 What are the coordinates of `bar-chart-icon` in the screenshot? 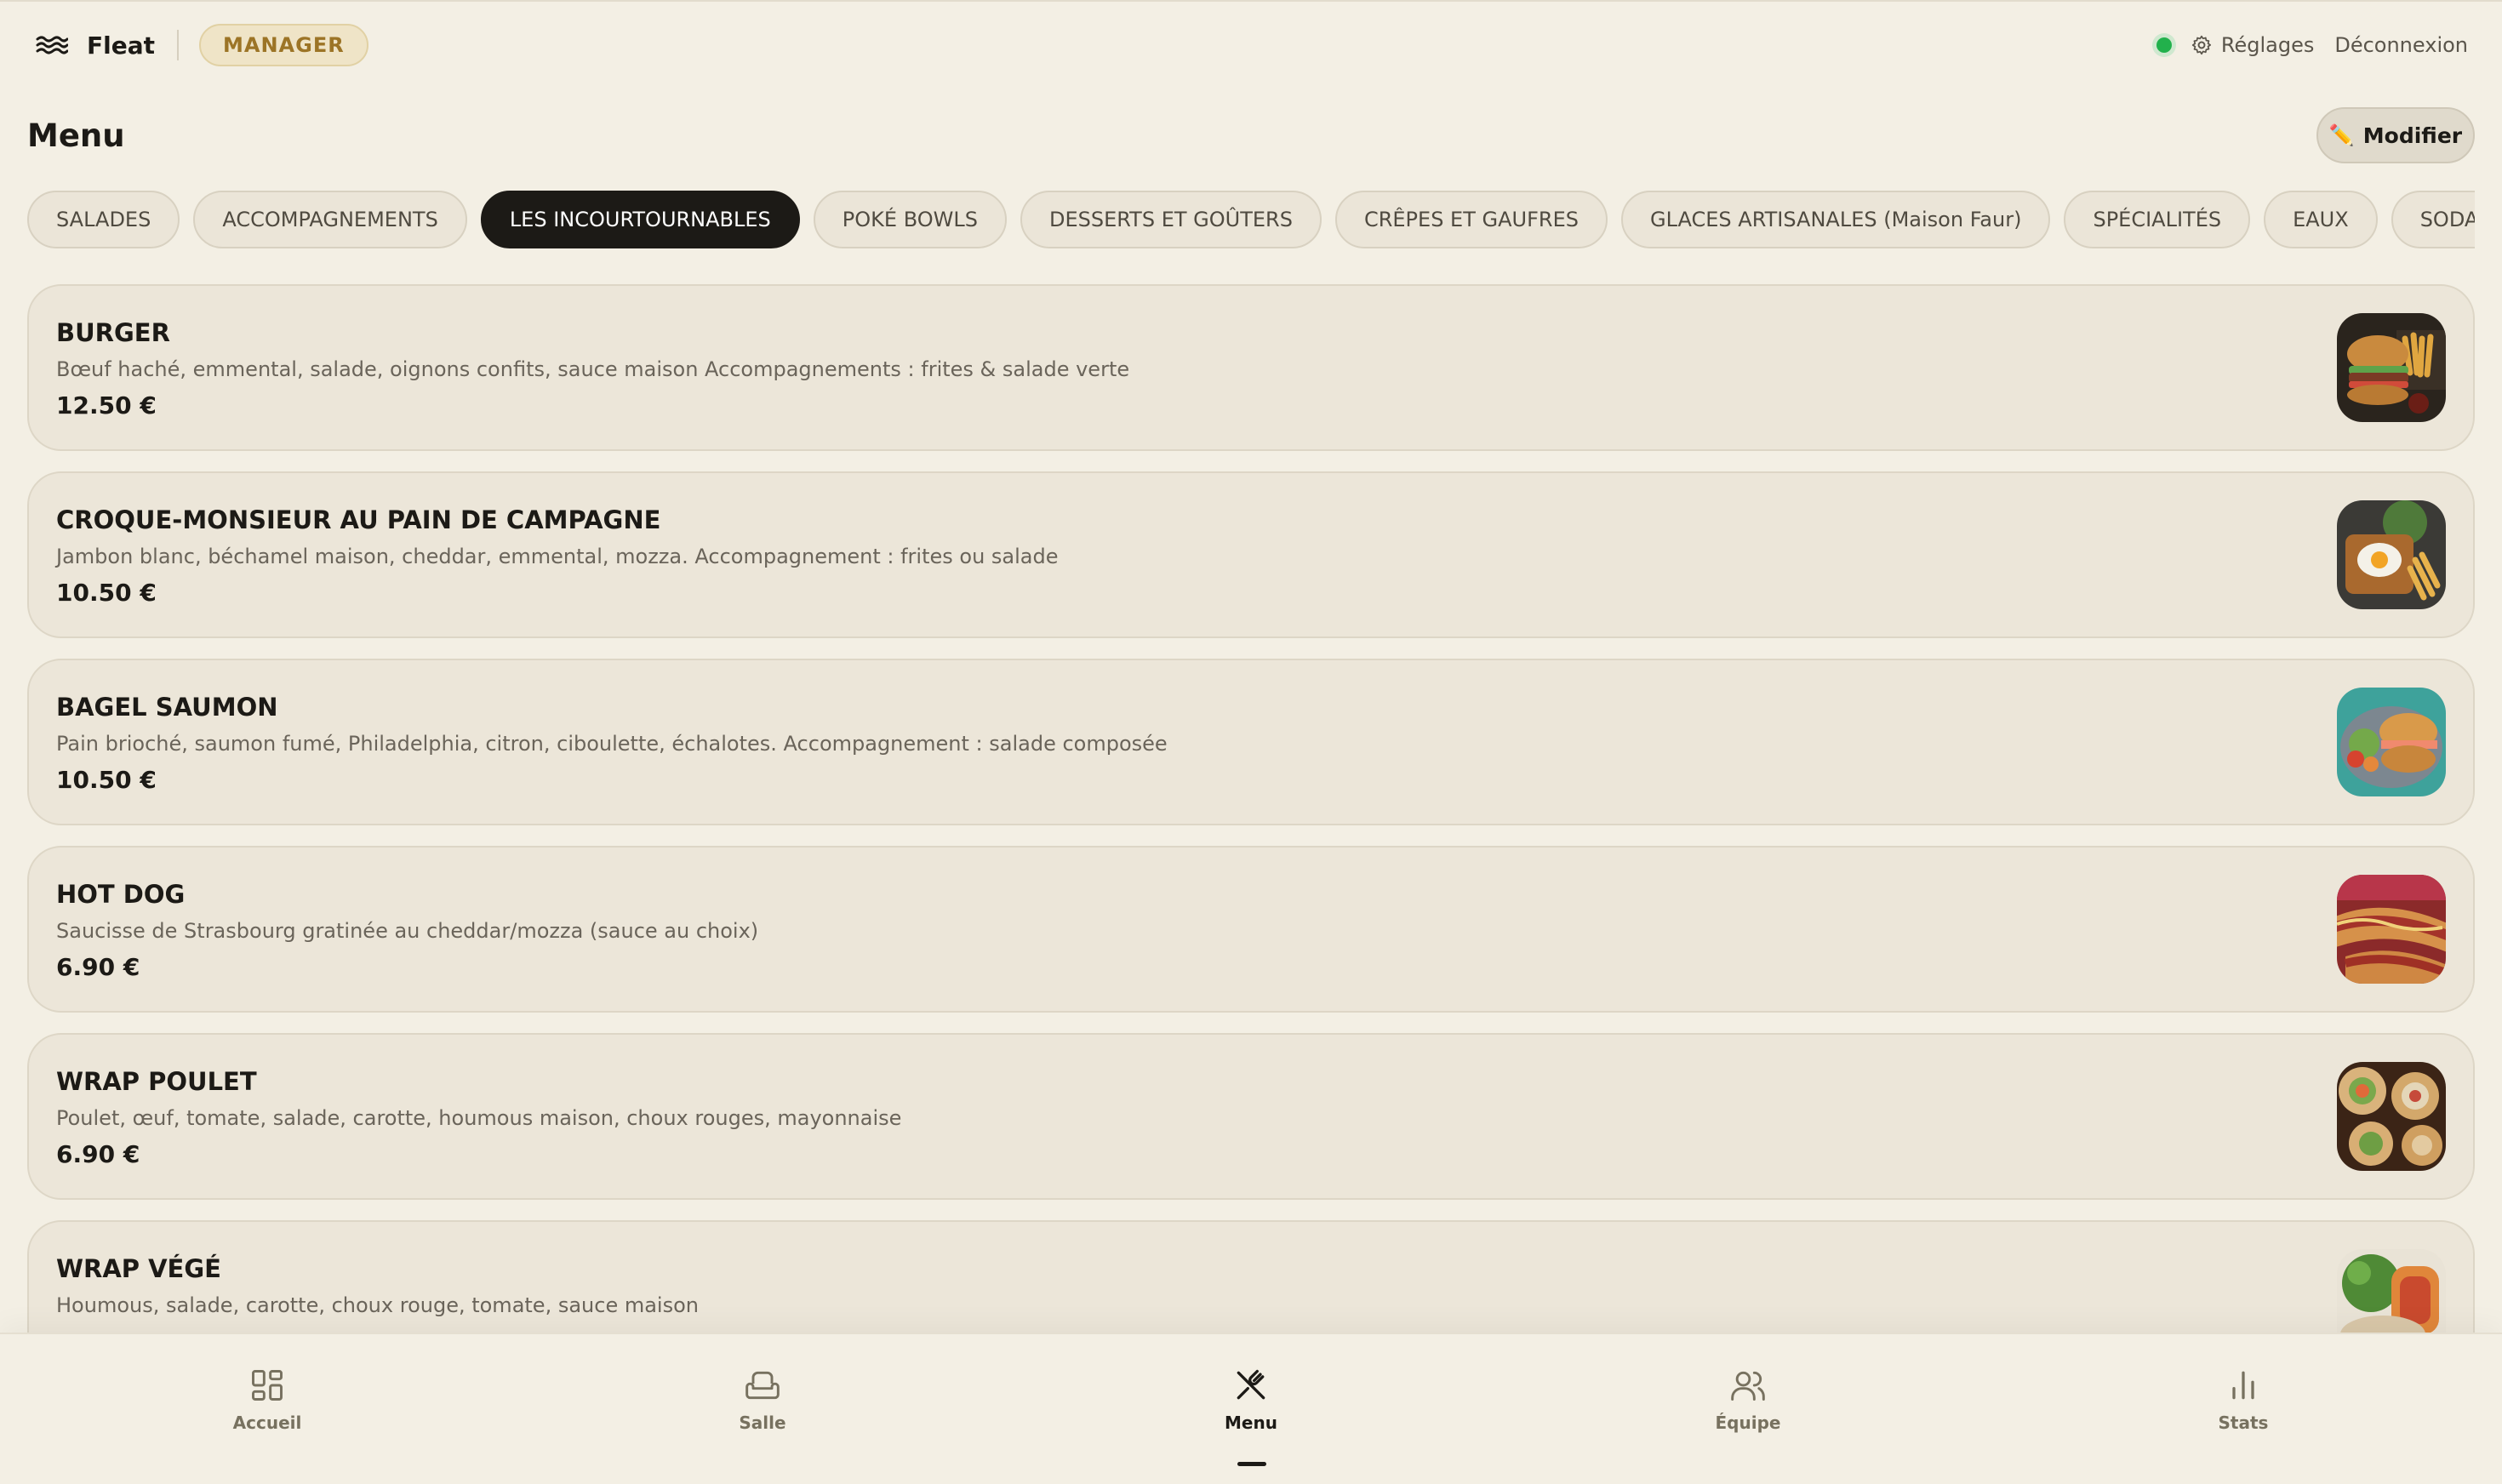 It's located at (2243, 1385).